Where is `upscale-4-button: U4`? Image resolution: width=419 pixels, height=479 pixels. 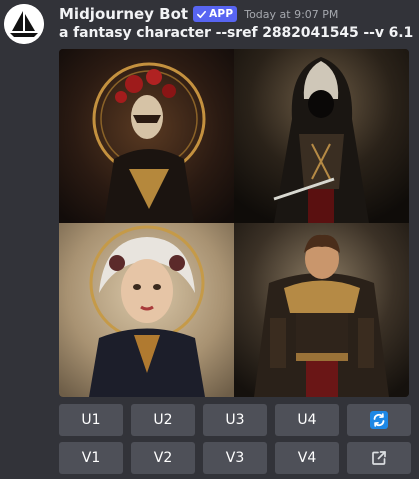 upscale-4-button: U4 is located at coordinates (307, 420).